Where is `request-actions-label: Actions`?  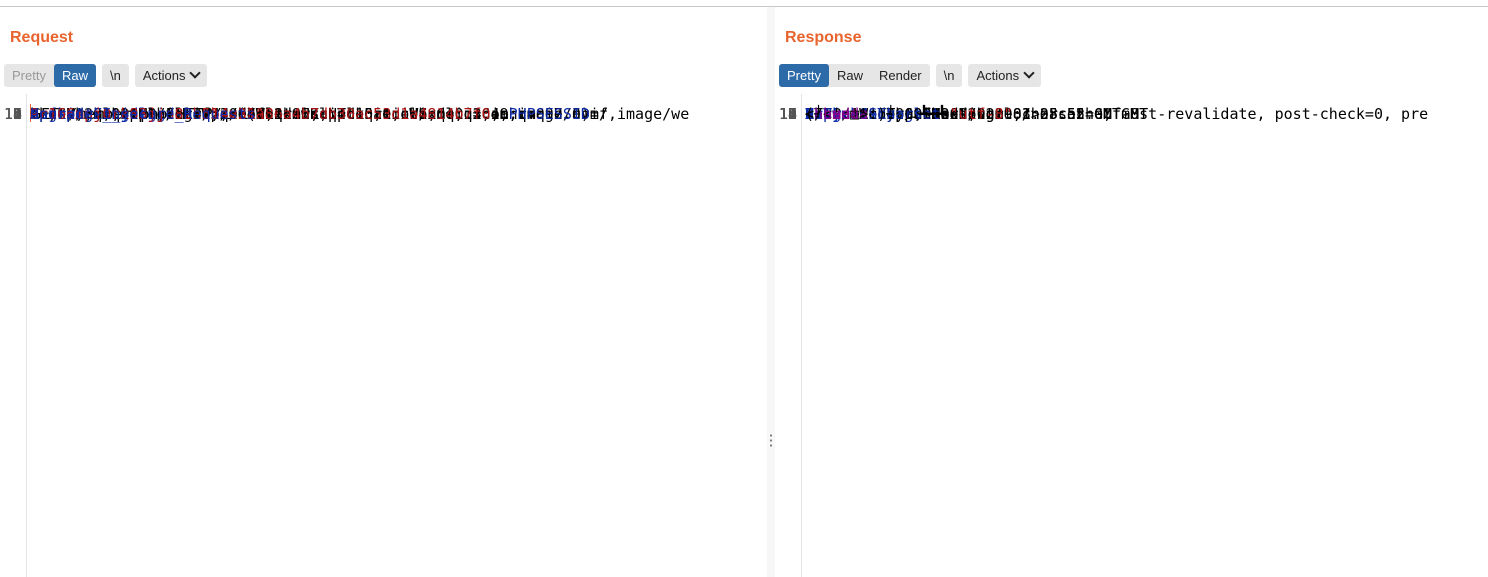
request-actions-label: Actions is located at coordinates (164, 75).